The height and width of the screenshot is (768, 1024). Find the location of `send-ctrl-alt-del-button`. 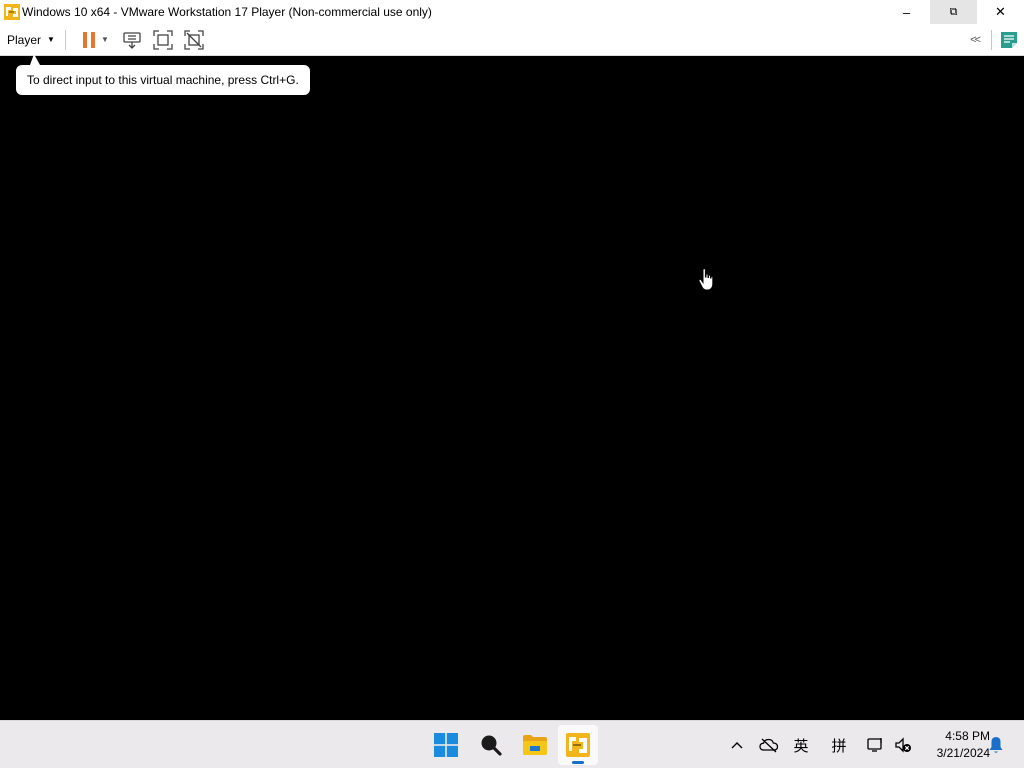

send-ctrl-alt-del-button is located at coordinates (132, 40).